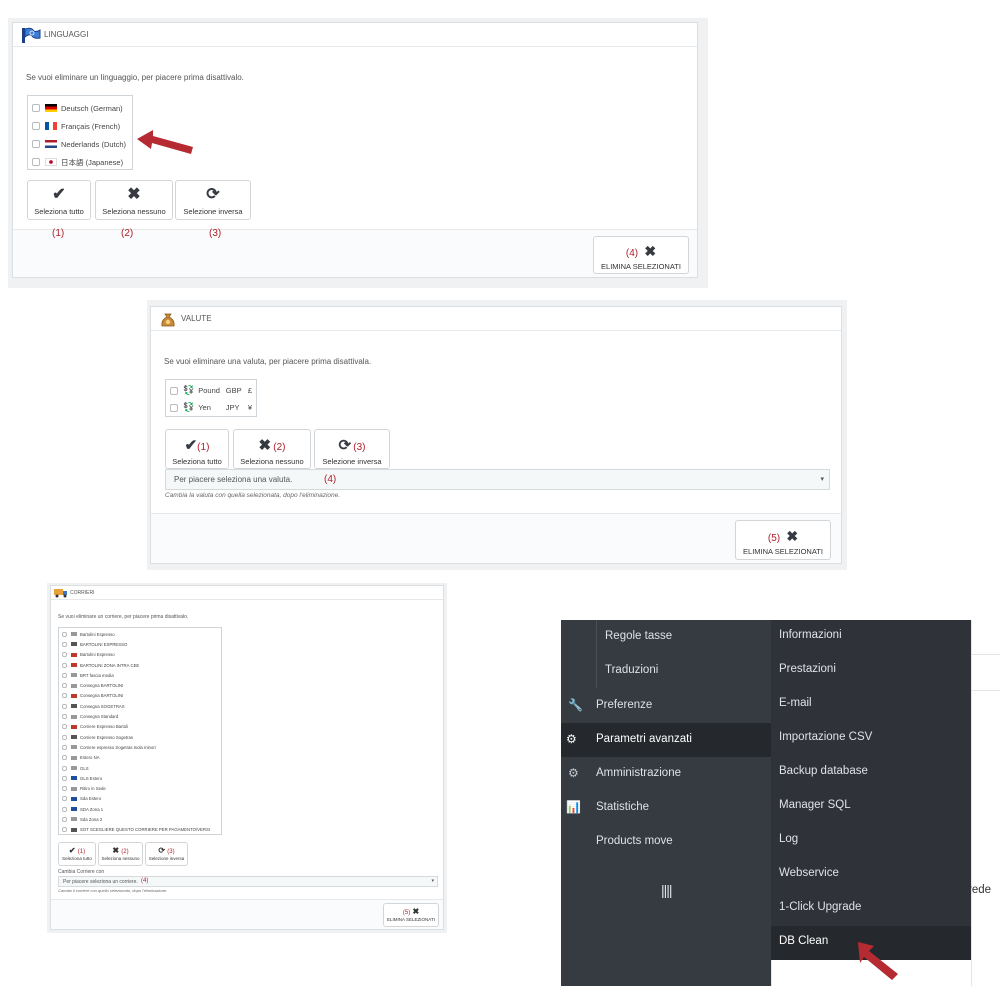 This screenshot has width=1000, height=1000. Describe the element at coordinates (573, 807) in the screenshot. I see `bar-chart-icon: 📊` at that location.